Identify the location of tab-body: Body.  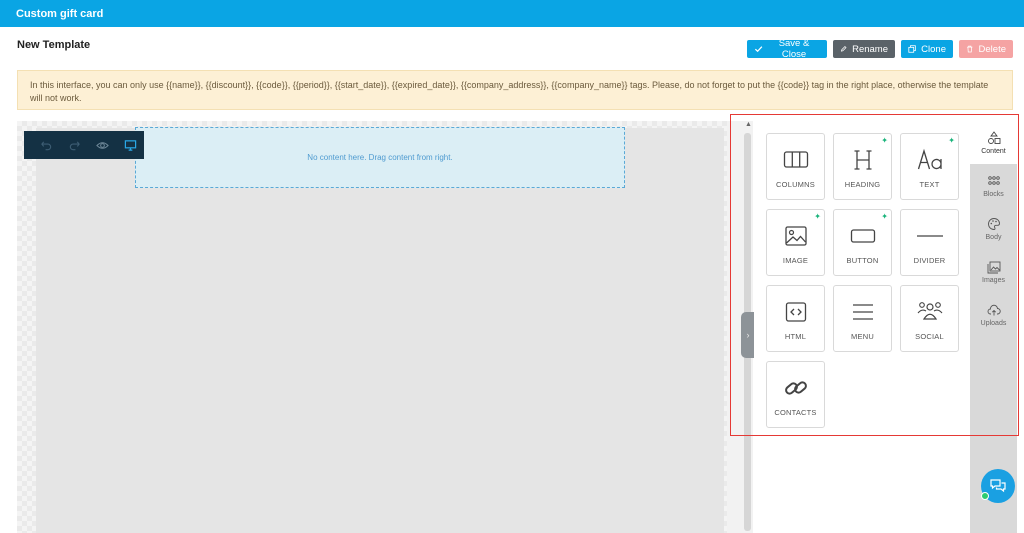
(993, 228).